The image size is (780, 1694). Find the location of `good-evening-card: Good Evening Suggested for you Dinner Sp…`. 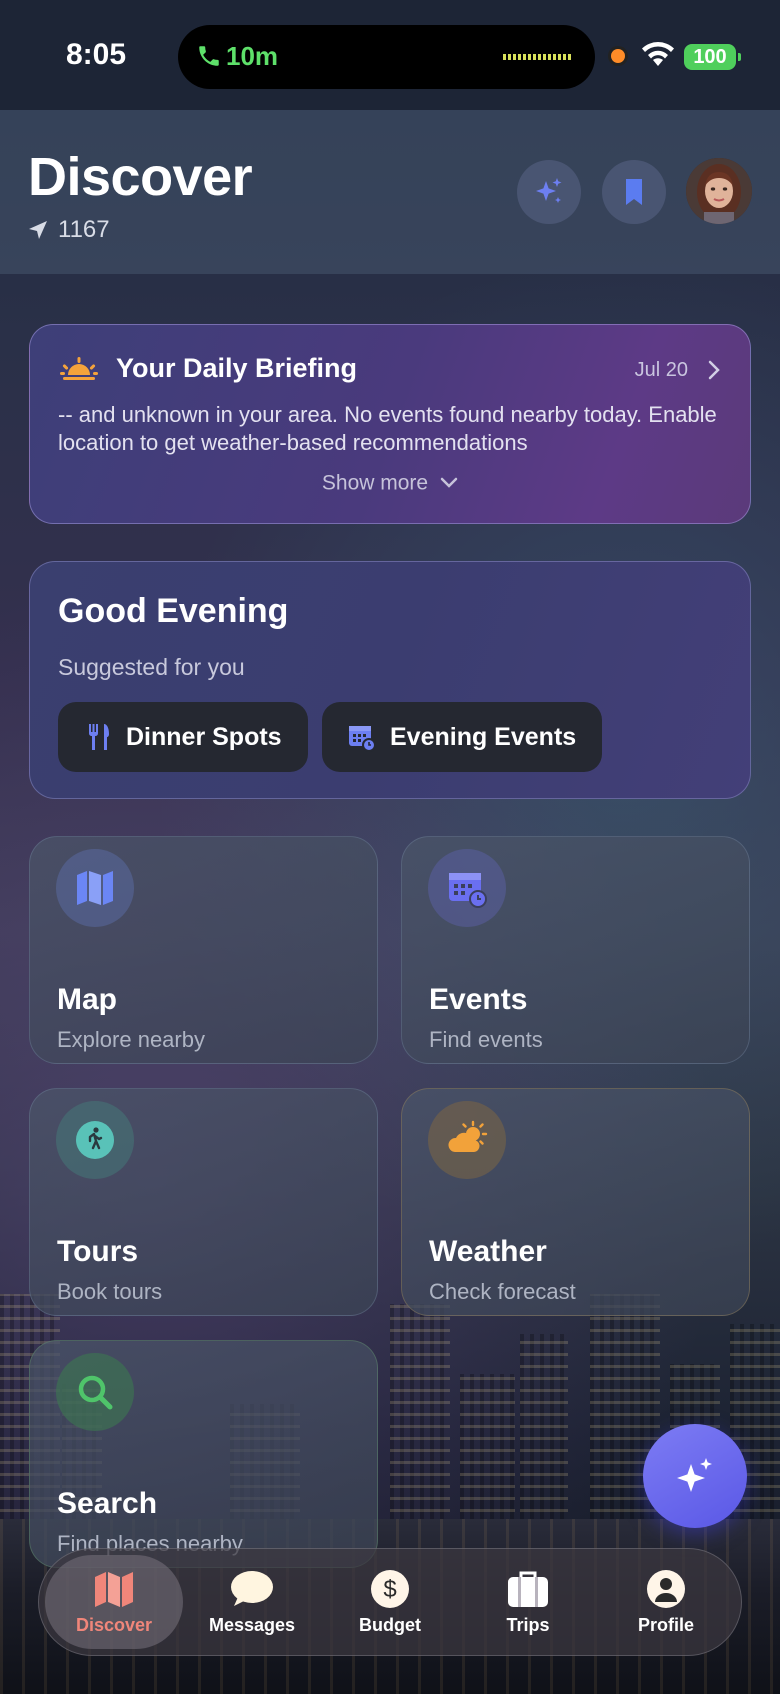

good-evening-card: Good Evening Suggested for you Dinner Sp… is located at coordinates (390, 680).